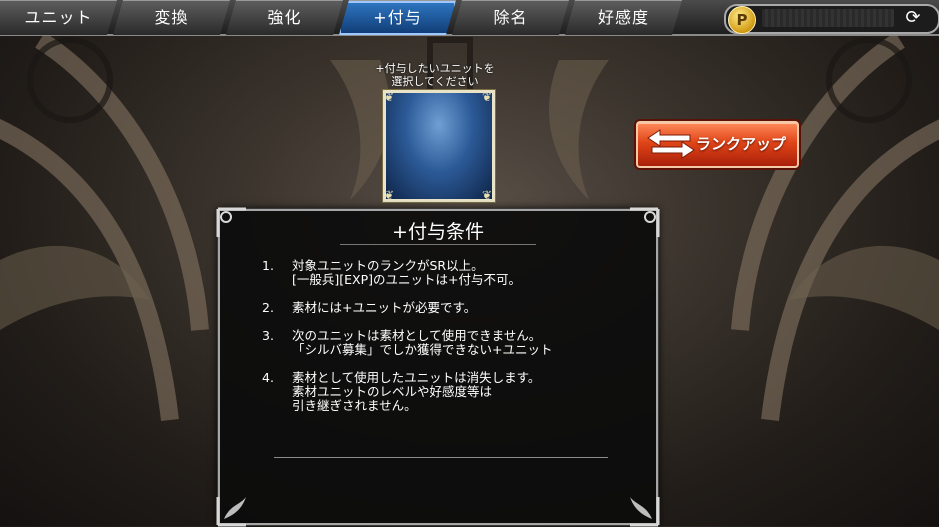  Describe the element at coordinates (671, 144) in the screenshot. I see `swap-arrows-icon` at that location.